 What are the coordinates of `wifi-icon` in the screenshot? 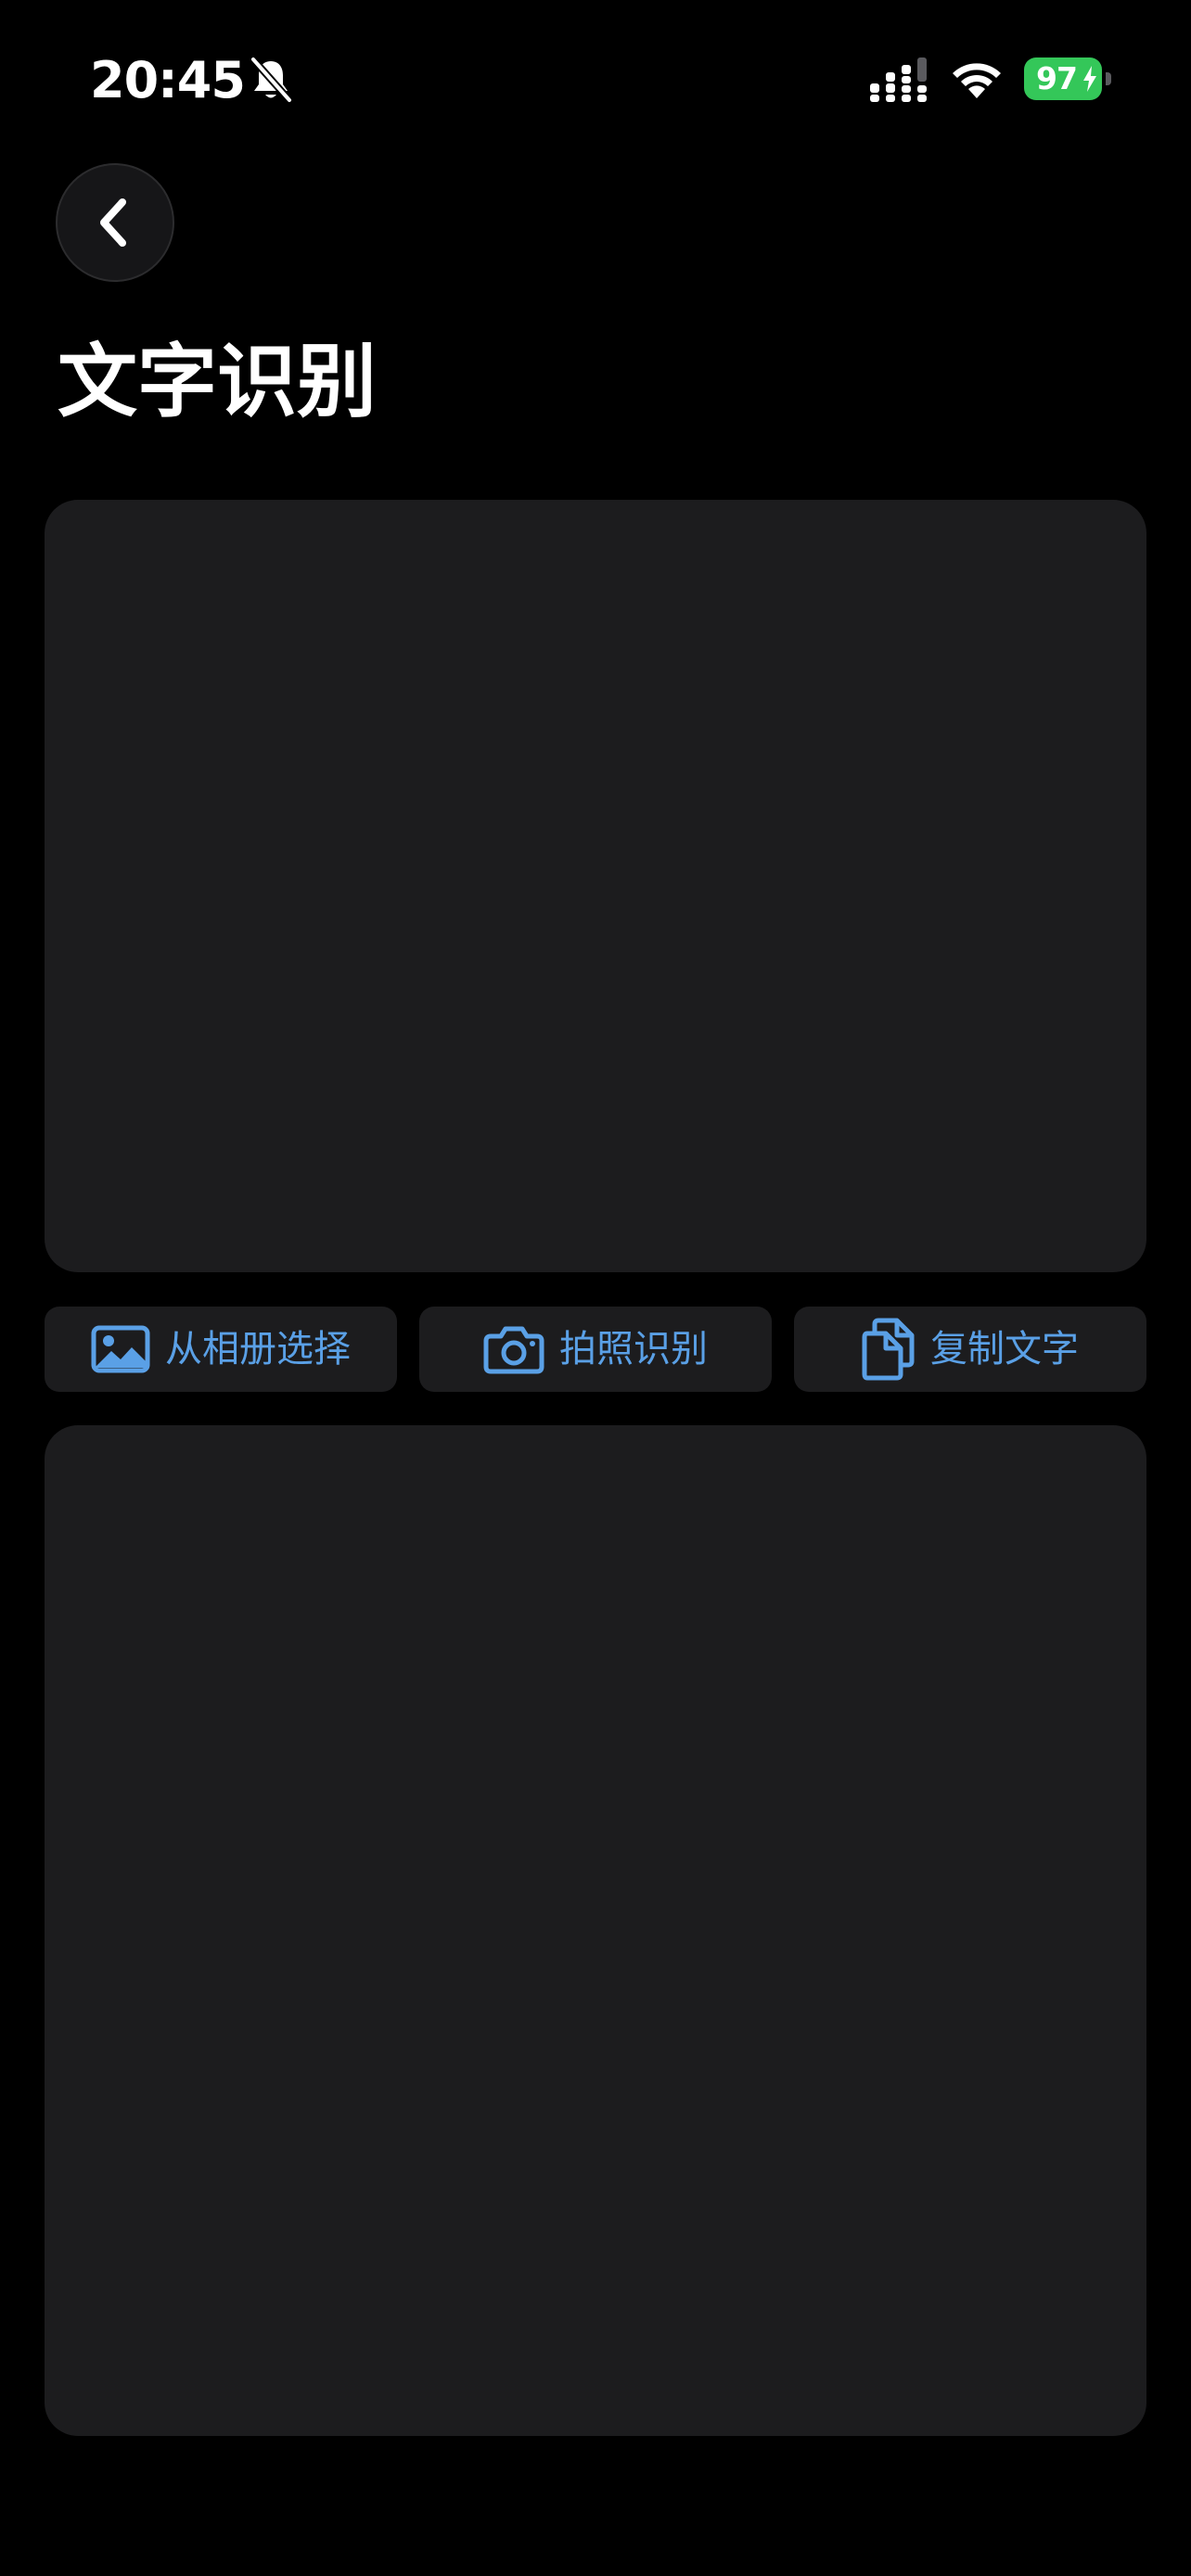 It's located at (977, 80).